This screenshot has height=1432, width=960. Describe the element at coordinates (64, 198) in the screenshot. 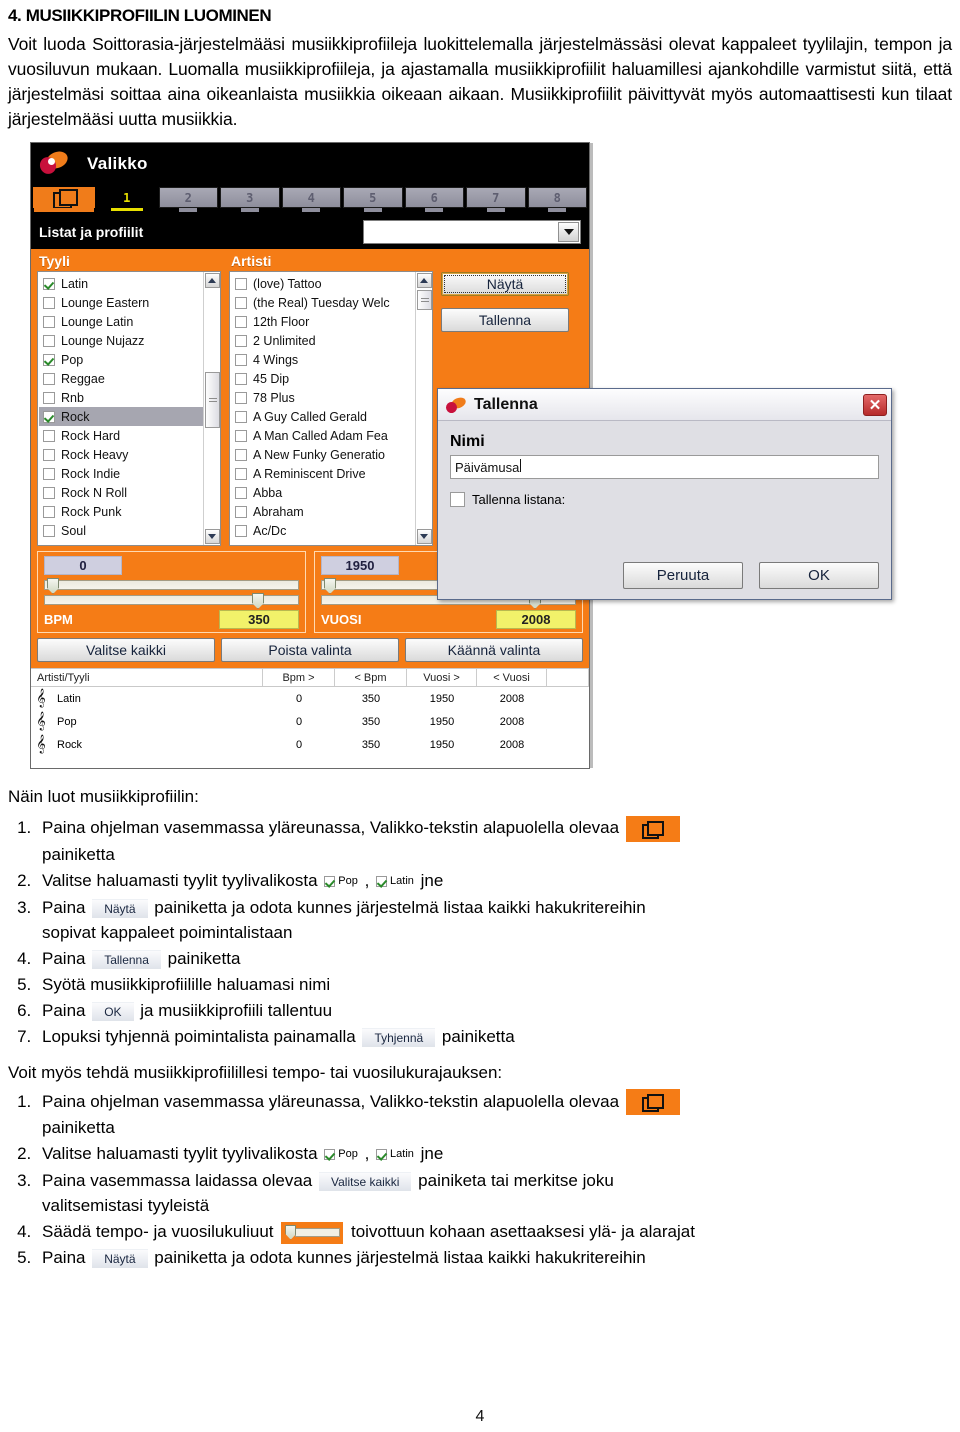

I see `tab-folder` at that location.